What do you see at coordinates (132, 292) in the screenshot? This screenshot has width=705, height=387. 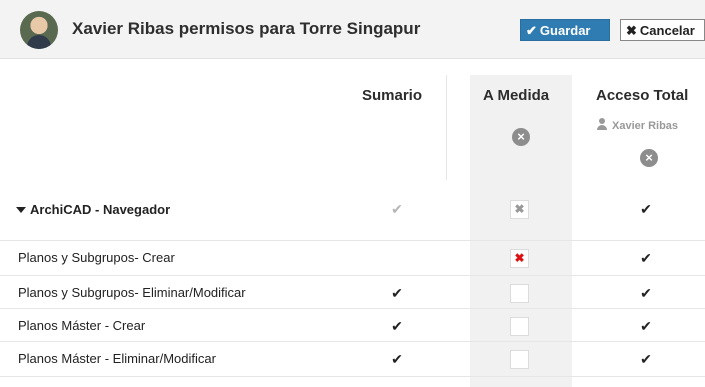 I see `row-label: Planos y Subgrupos- Eliminar/Modificar` at bounding box center [132, 292].